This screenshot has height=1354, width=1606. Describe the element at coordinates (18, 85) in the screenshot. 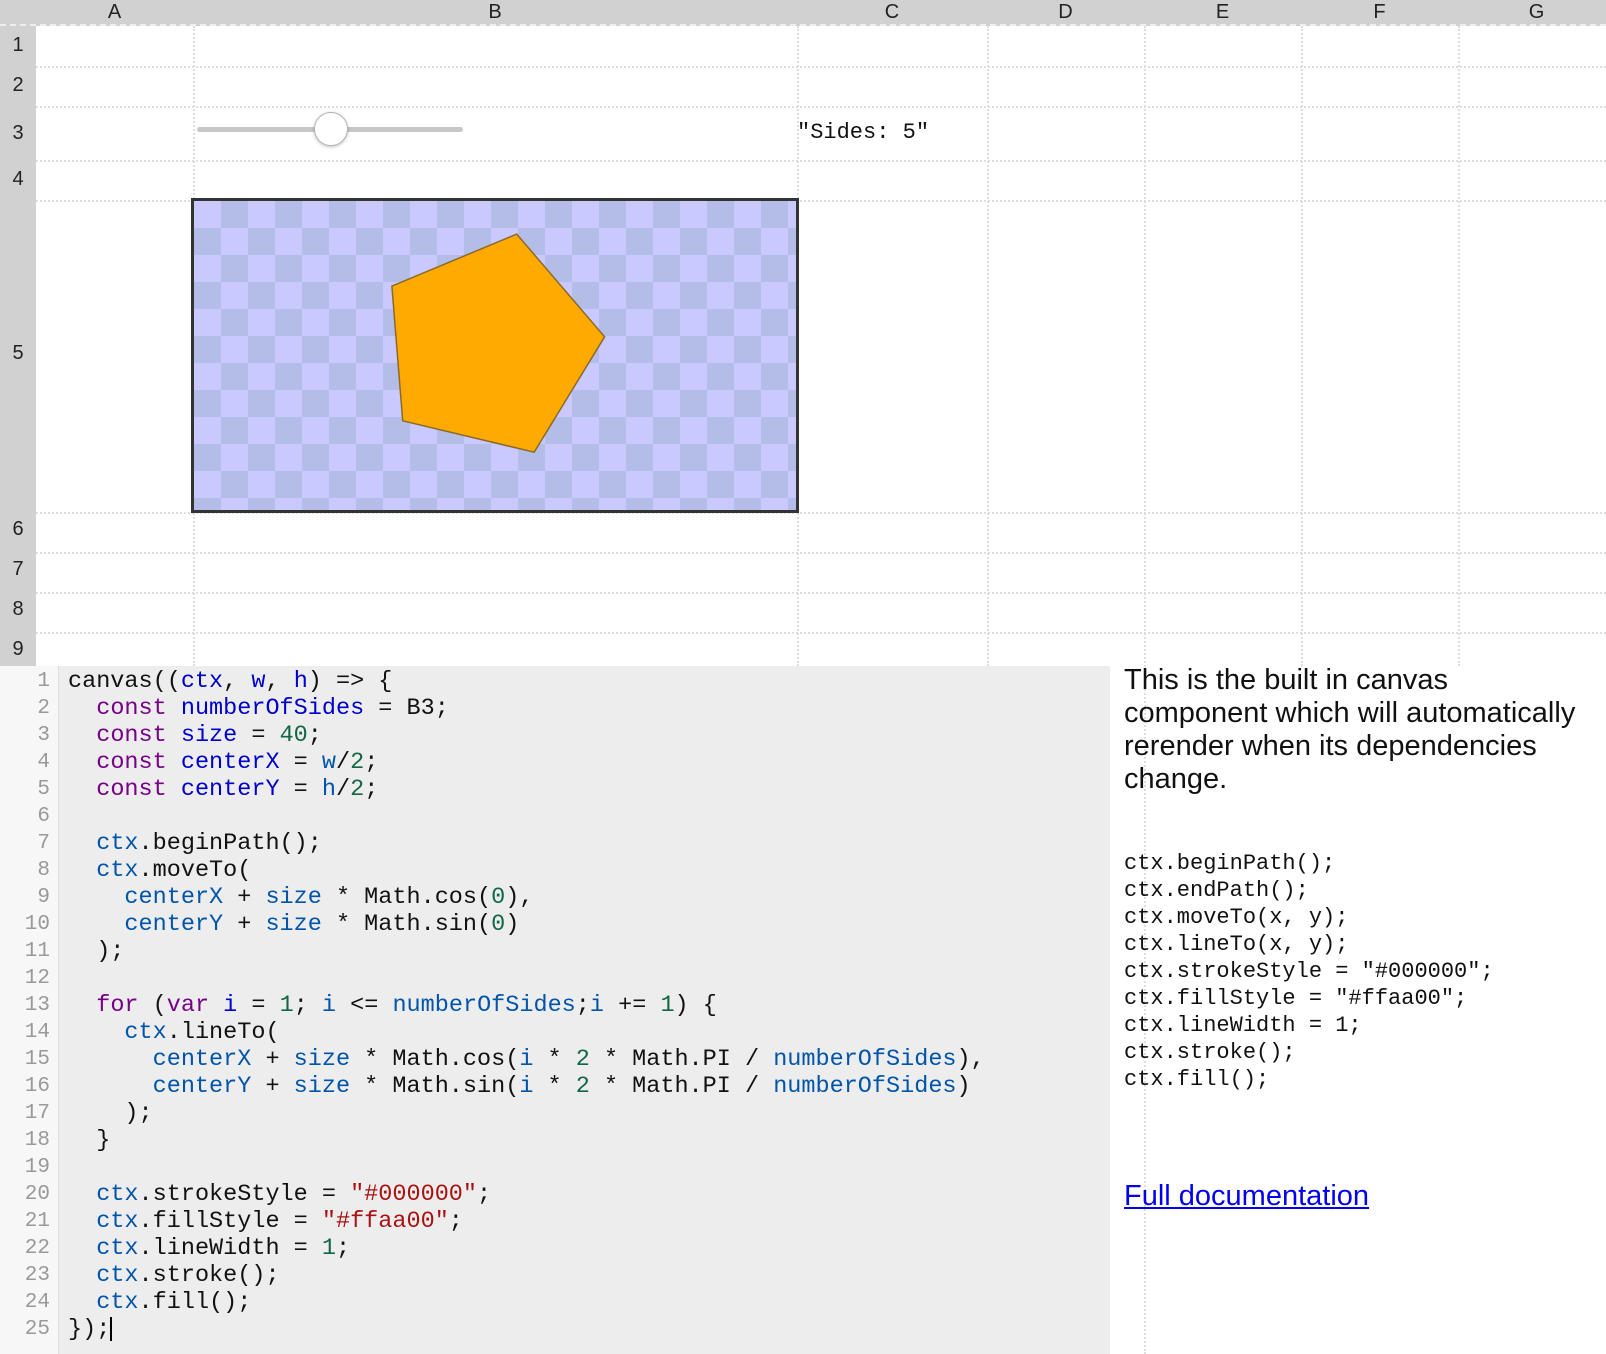

I see `row-header-2: 2` at that location.